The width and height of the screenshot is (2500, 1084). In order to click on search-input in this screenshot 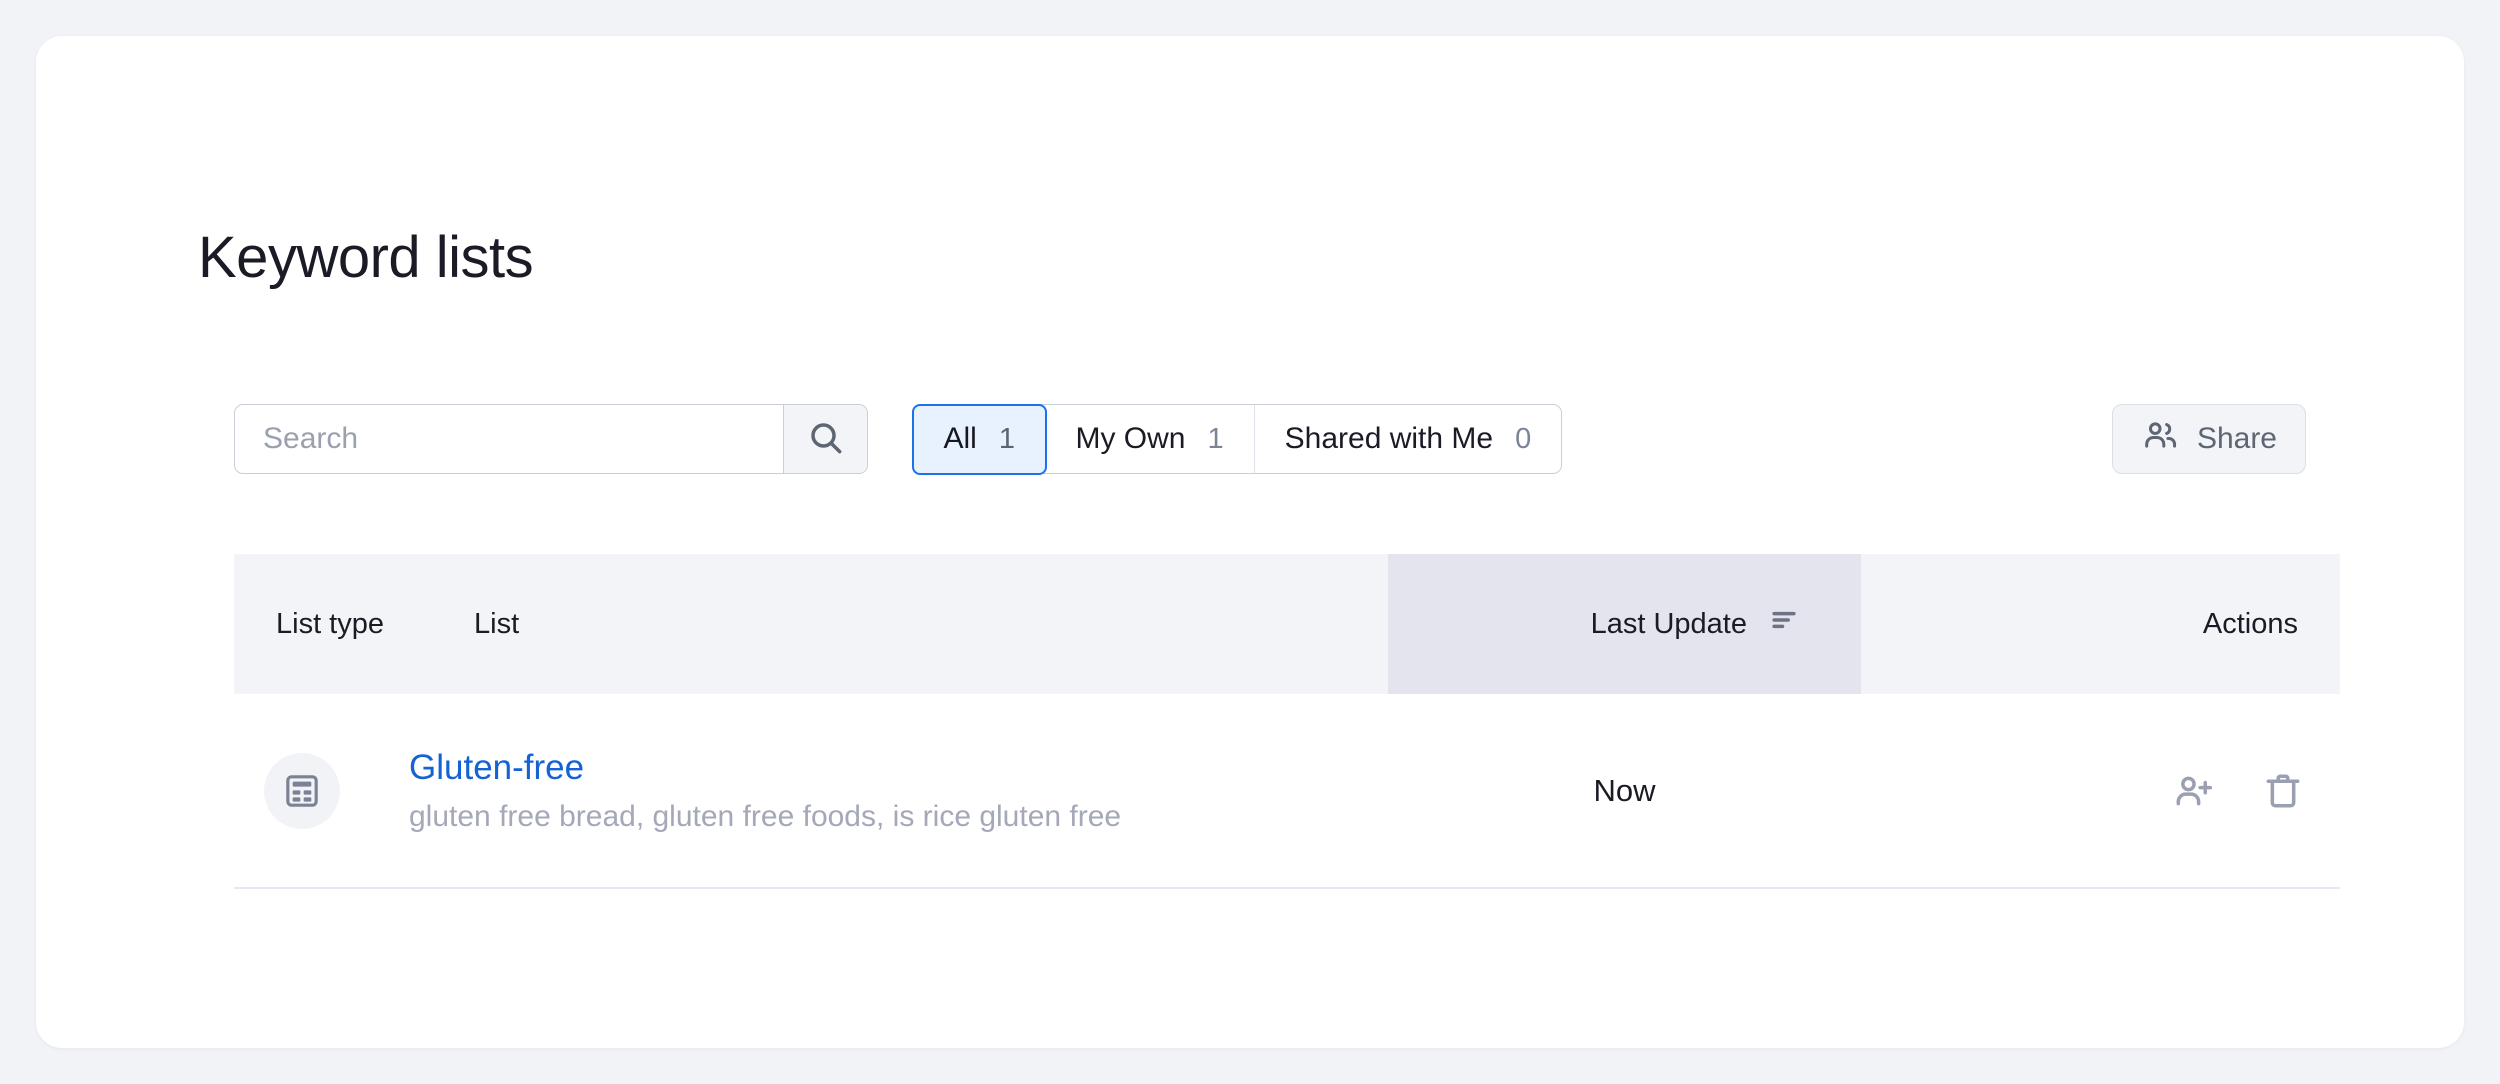, I will do `click(509, 439)`.